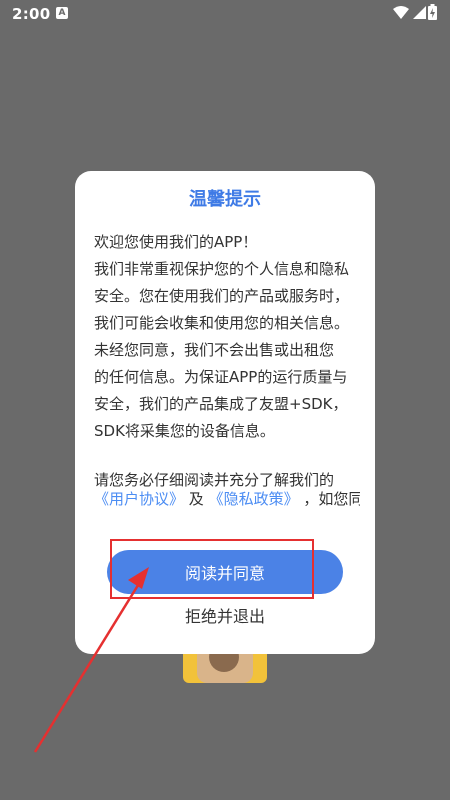  What do you see at coordinates (254, 499) in the screenshot?
I see `privacy-policy-link: 《隐私政策》` at bounding box center [254, 499].